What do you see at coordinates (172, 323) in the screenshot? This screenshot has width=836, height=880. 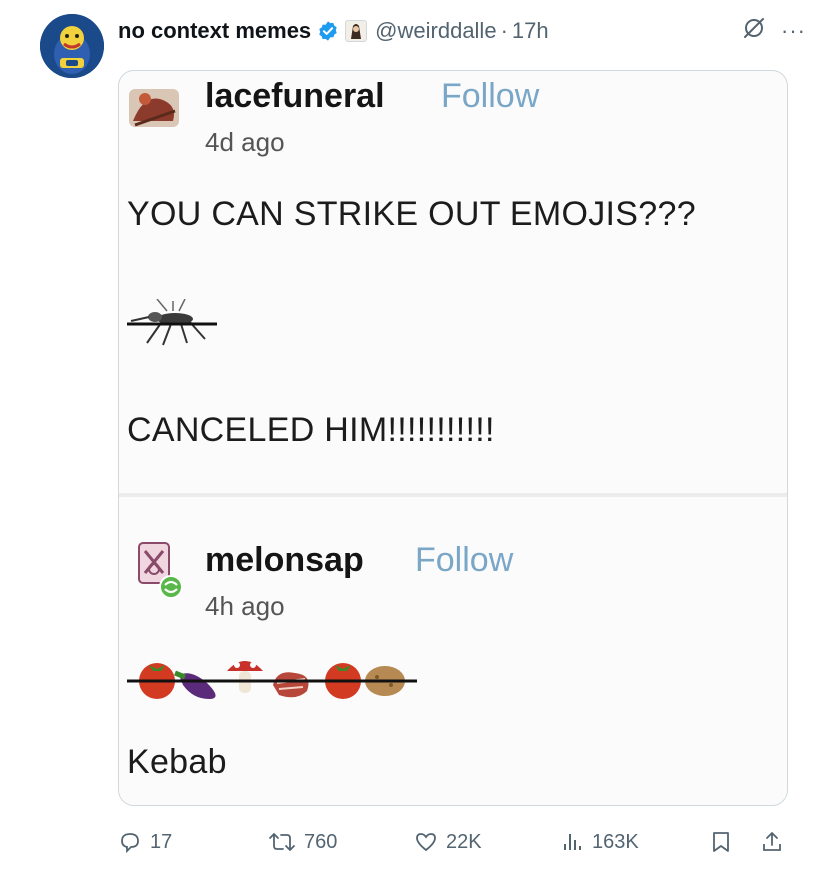 I see `struck-mosquito-emoji` at bounding box center [172, 323].